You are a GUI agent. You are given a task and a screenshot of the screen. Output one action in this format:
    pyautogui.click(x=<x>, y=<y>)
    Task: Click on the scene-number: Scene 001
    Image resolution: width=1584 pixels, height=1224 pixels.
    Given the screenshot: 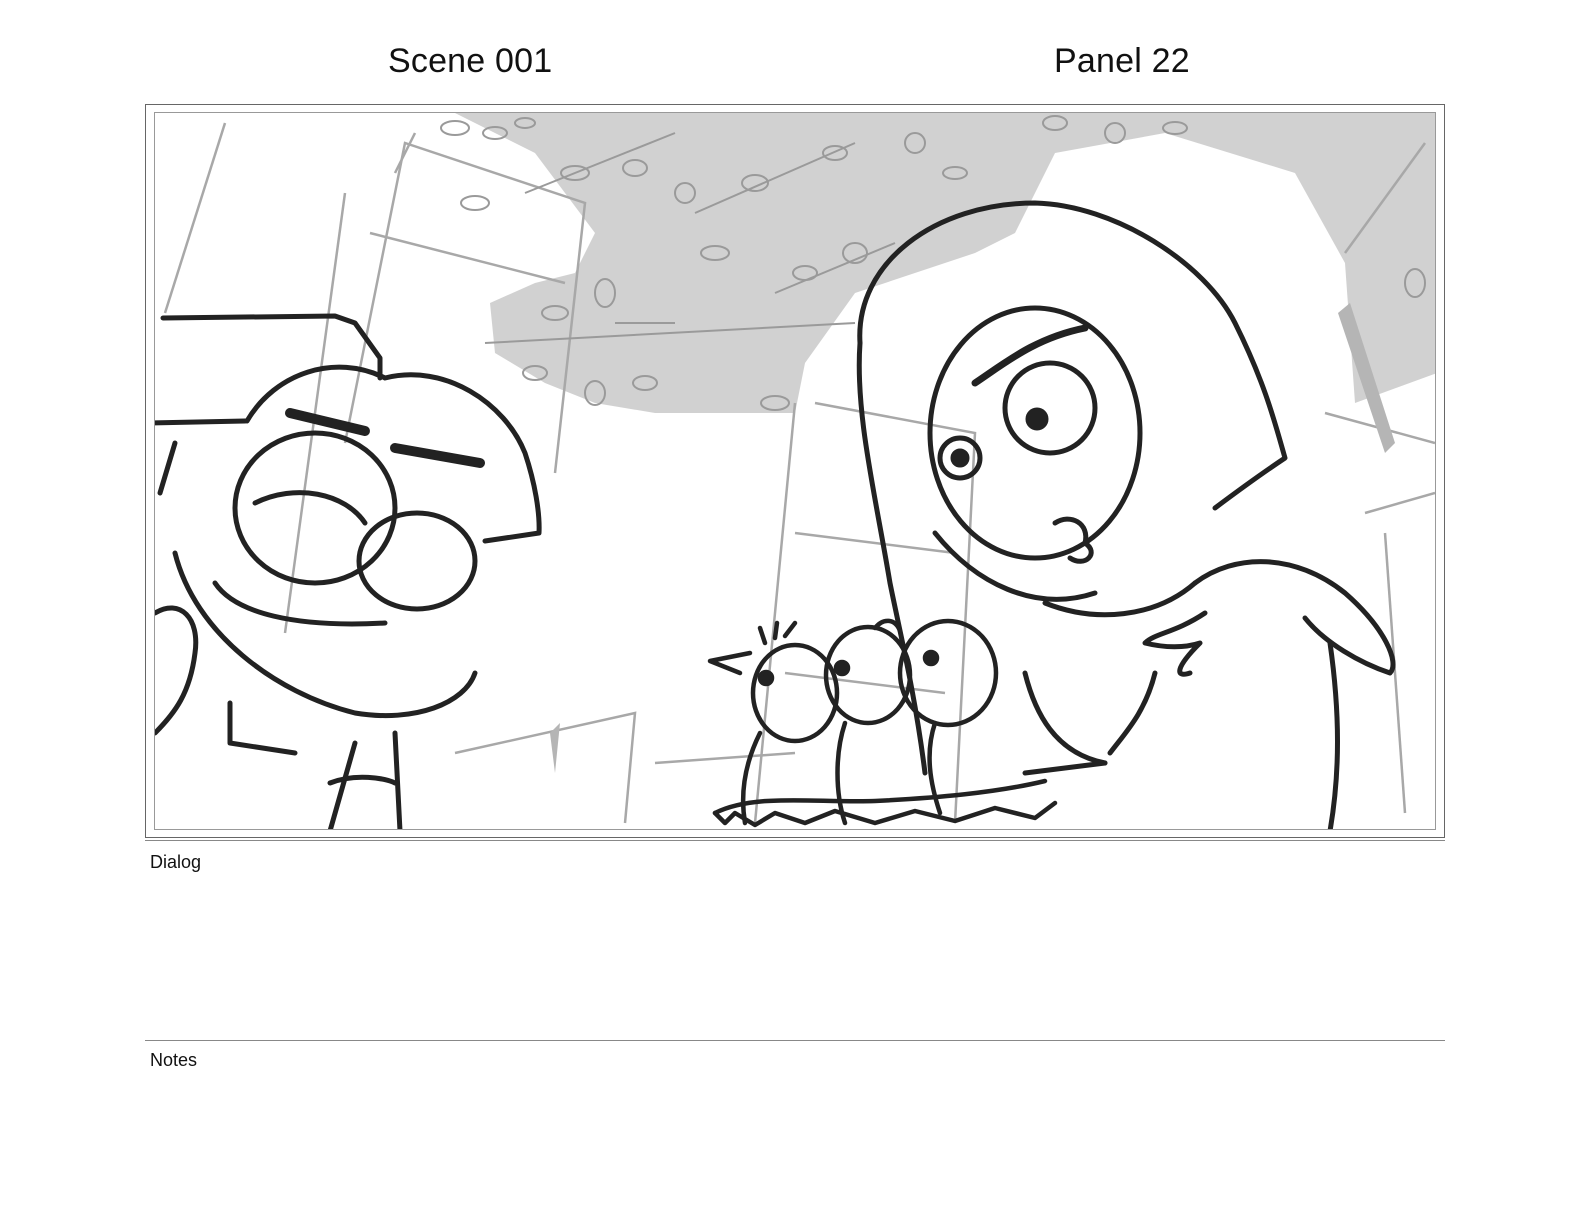 What is the action you would take?
    pyautogui.click(x=470, y=61)
    